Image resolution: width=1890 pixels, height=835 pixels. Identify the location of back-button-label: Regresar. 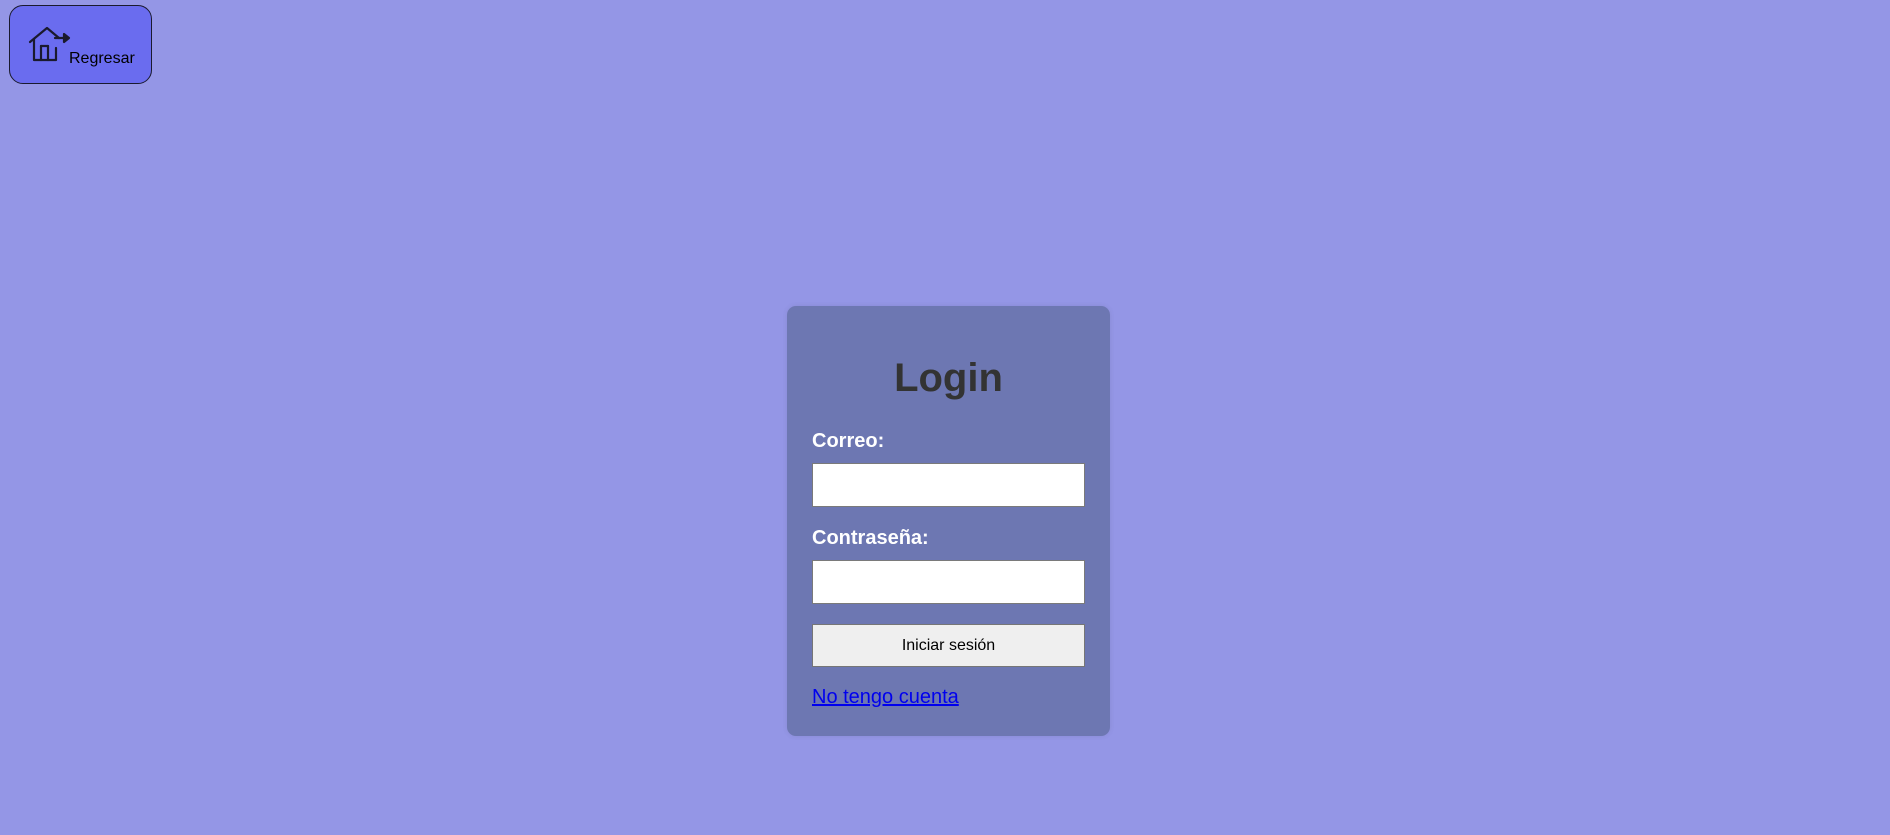
(102, 58).